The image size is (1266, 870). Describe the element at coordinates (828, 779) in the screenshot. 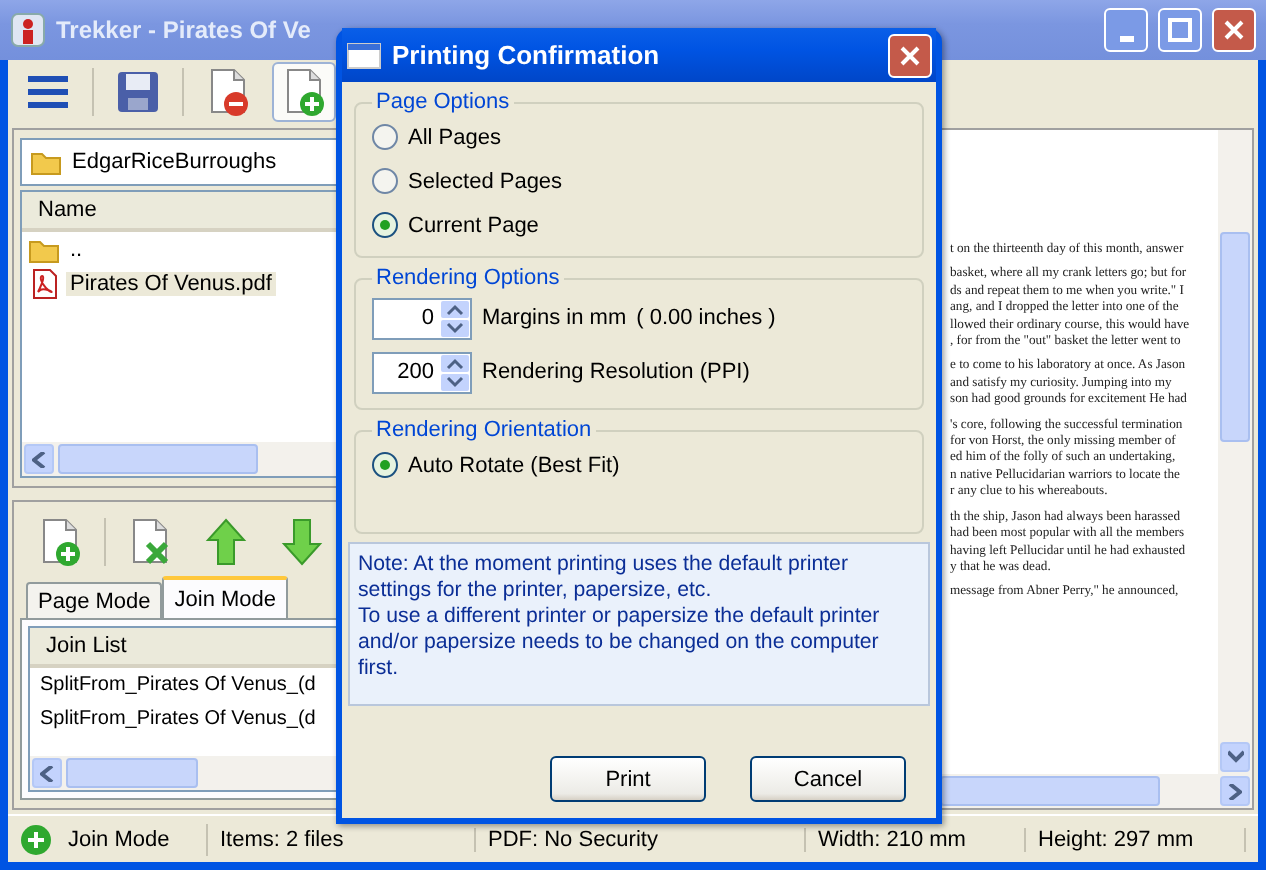

I see `cancel-button: Cancel` at that location.